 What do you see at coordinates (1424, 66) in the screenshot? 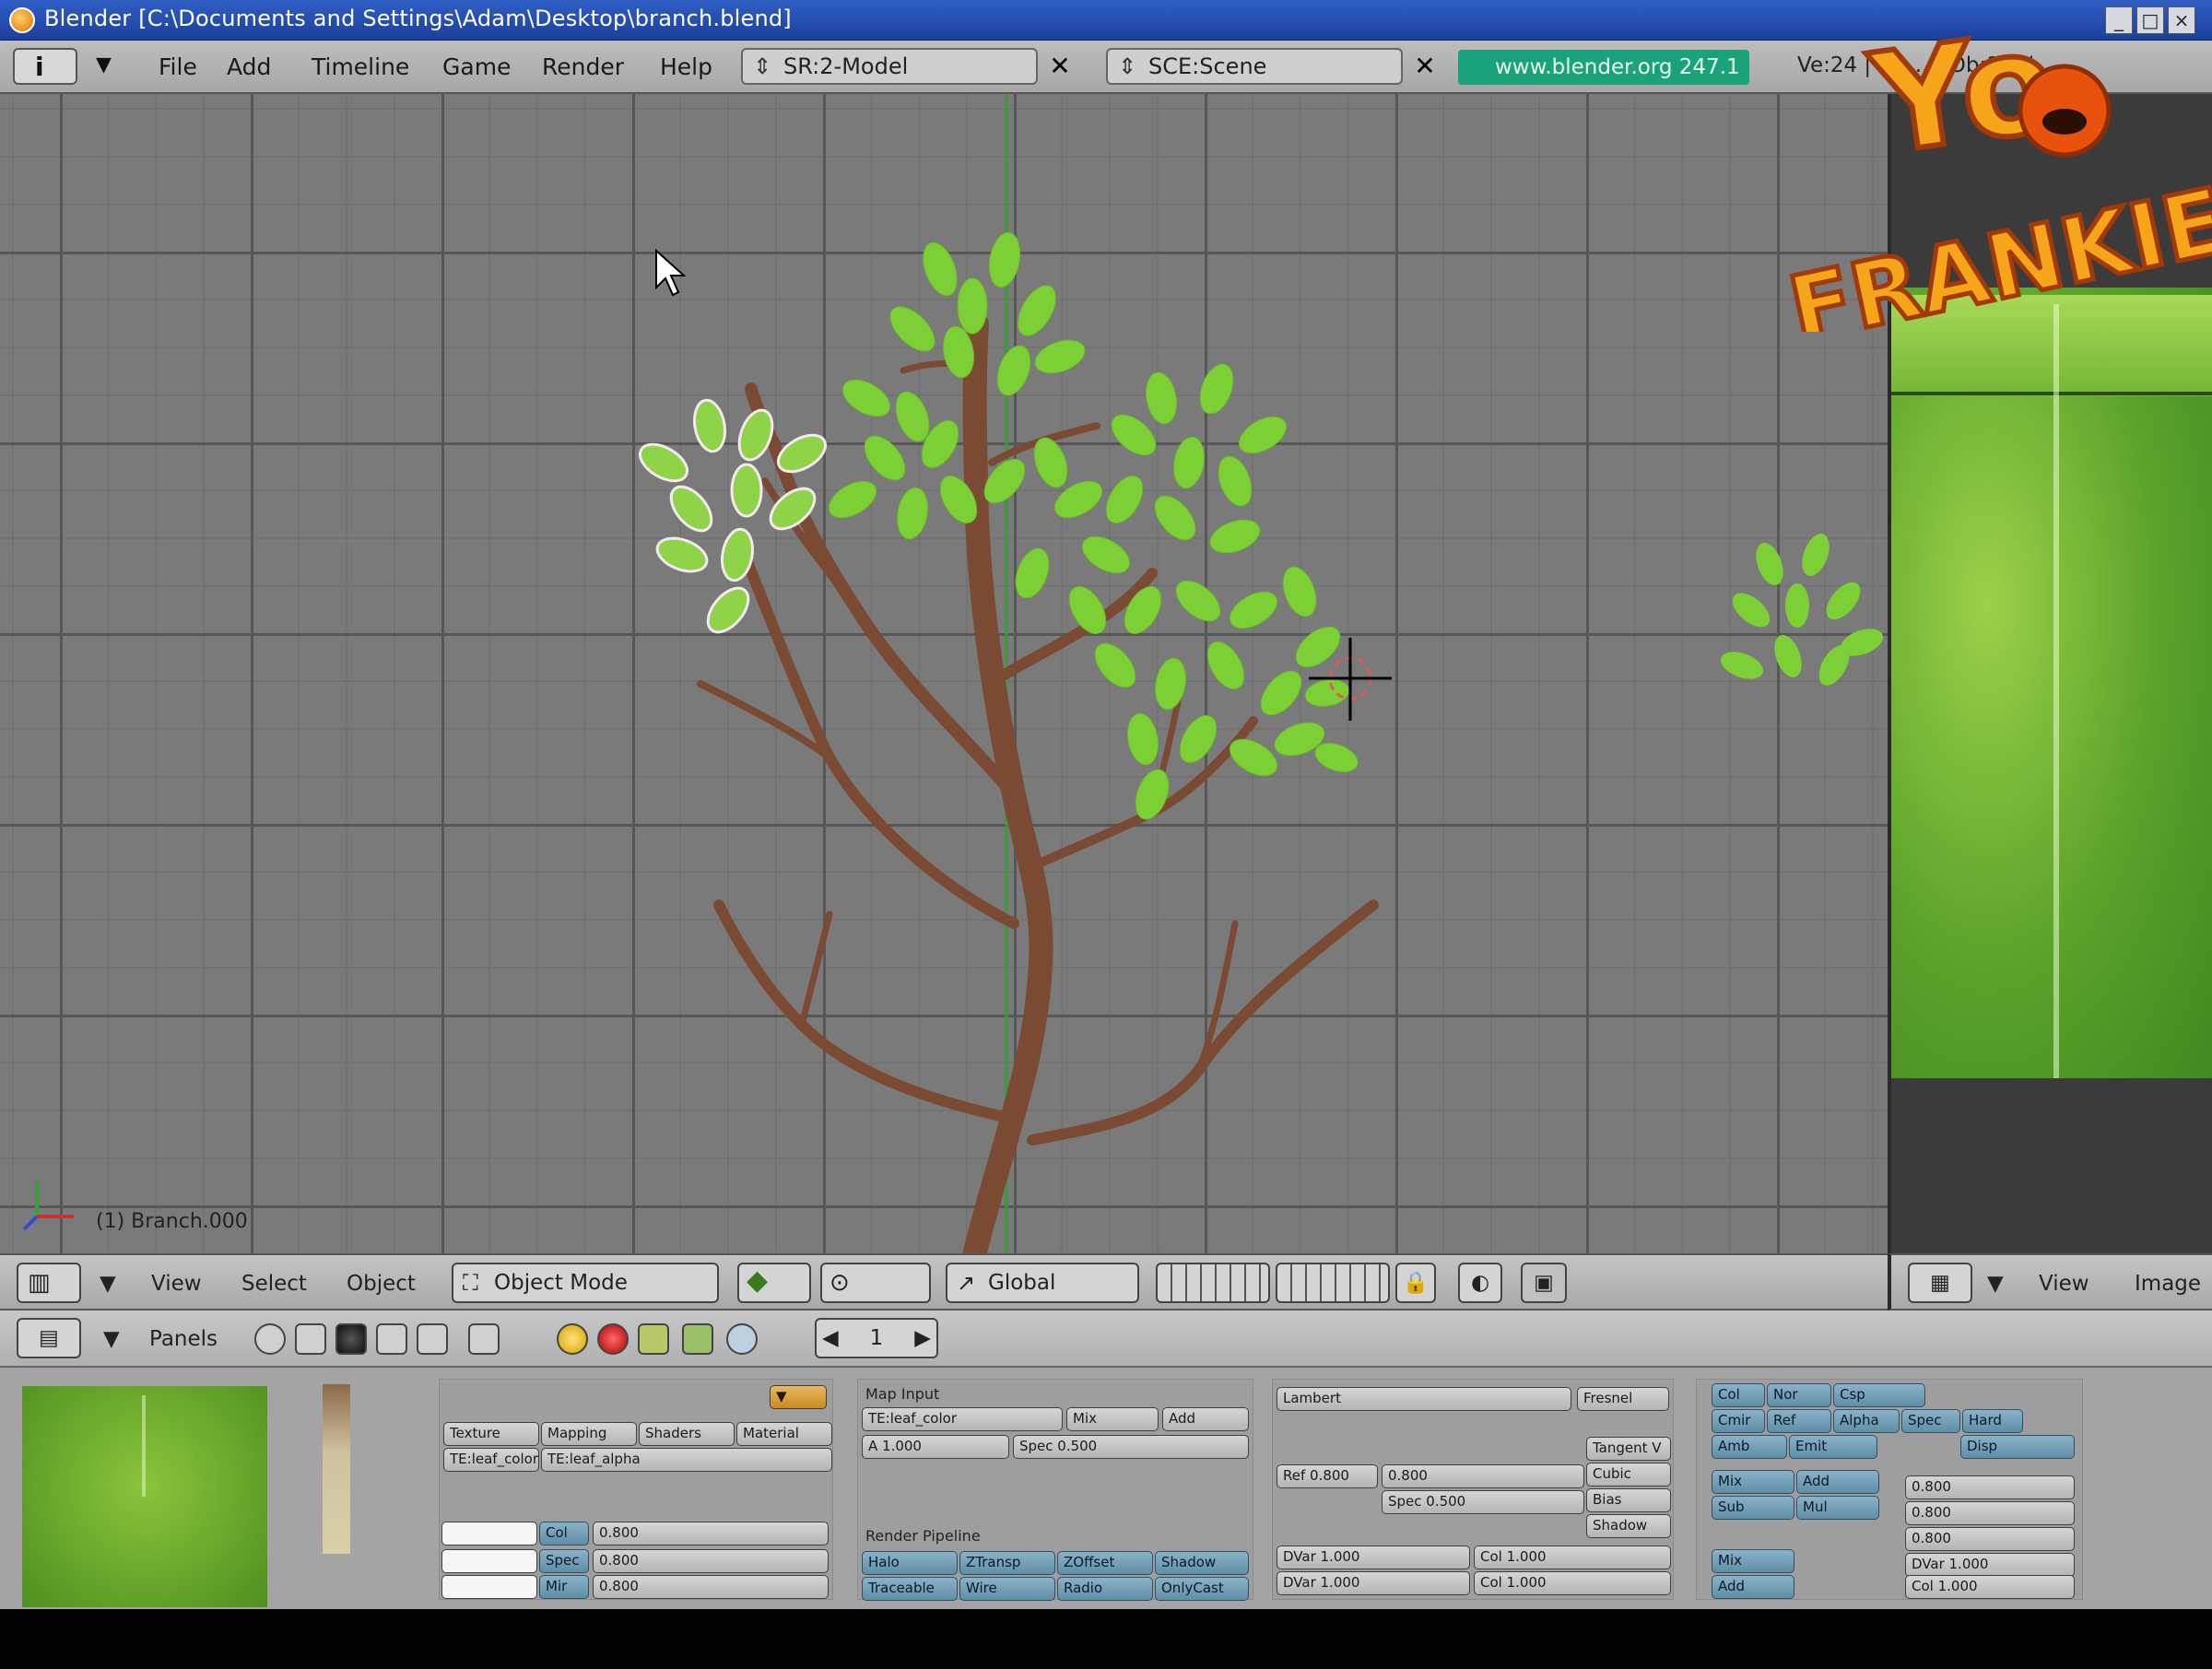
I see `delete-scene-button: ✕` at bounding box center [1424, 66].